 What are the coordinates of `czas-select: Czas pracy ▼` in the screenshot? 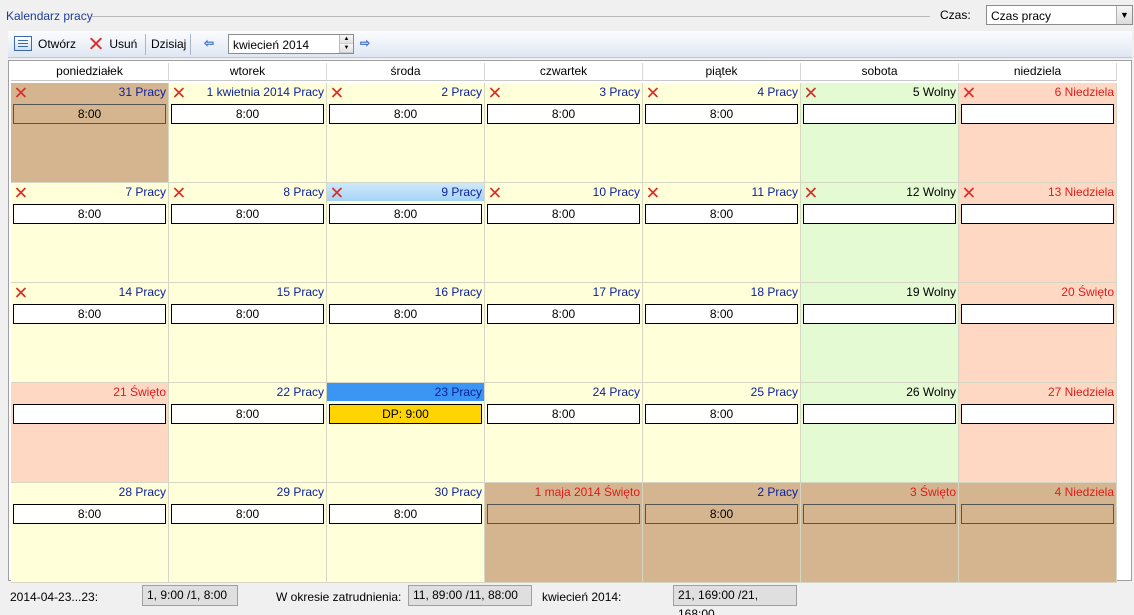 It's located at (1059, 15).